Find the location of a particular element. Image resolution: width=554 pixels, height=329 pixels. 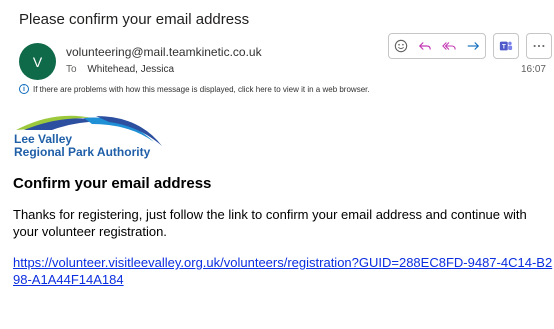

teams-button: T is located at coordinates (506, 46).